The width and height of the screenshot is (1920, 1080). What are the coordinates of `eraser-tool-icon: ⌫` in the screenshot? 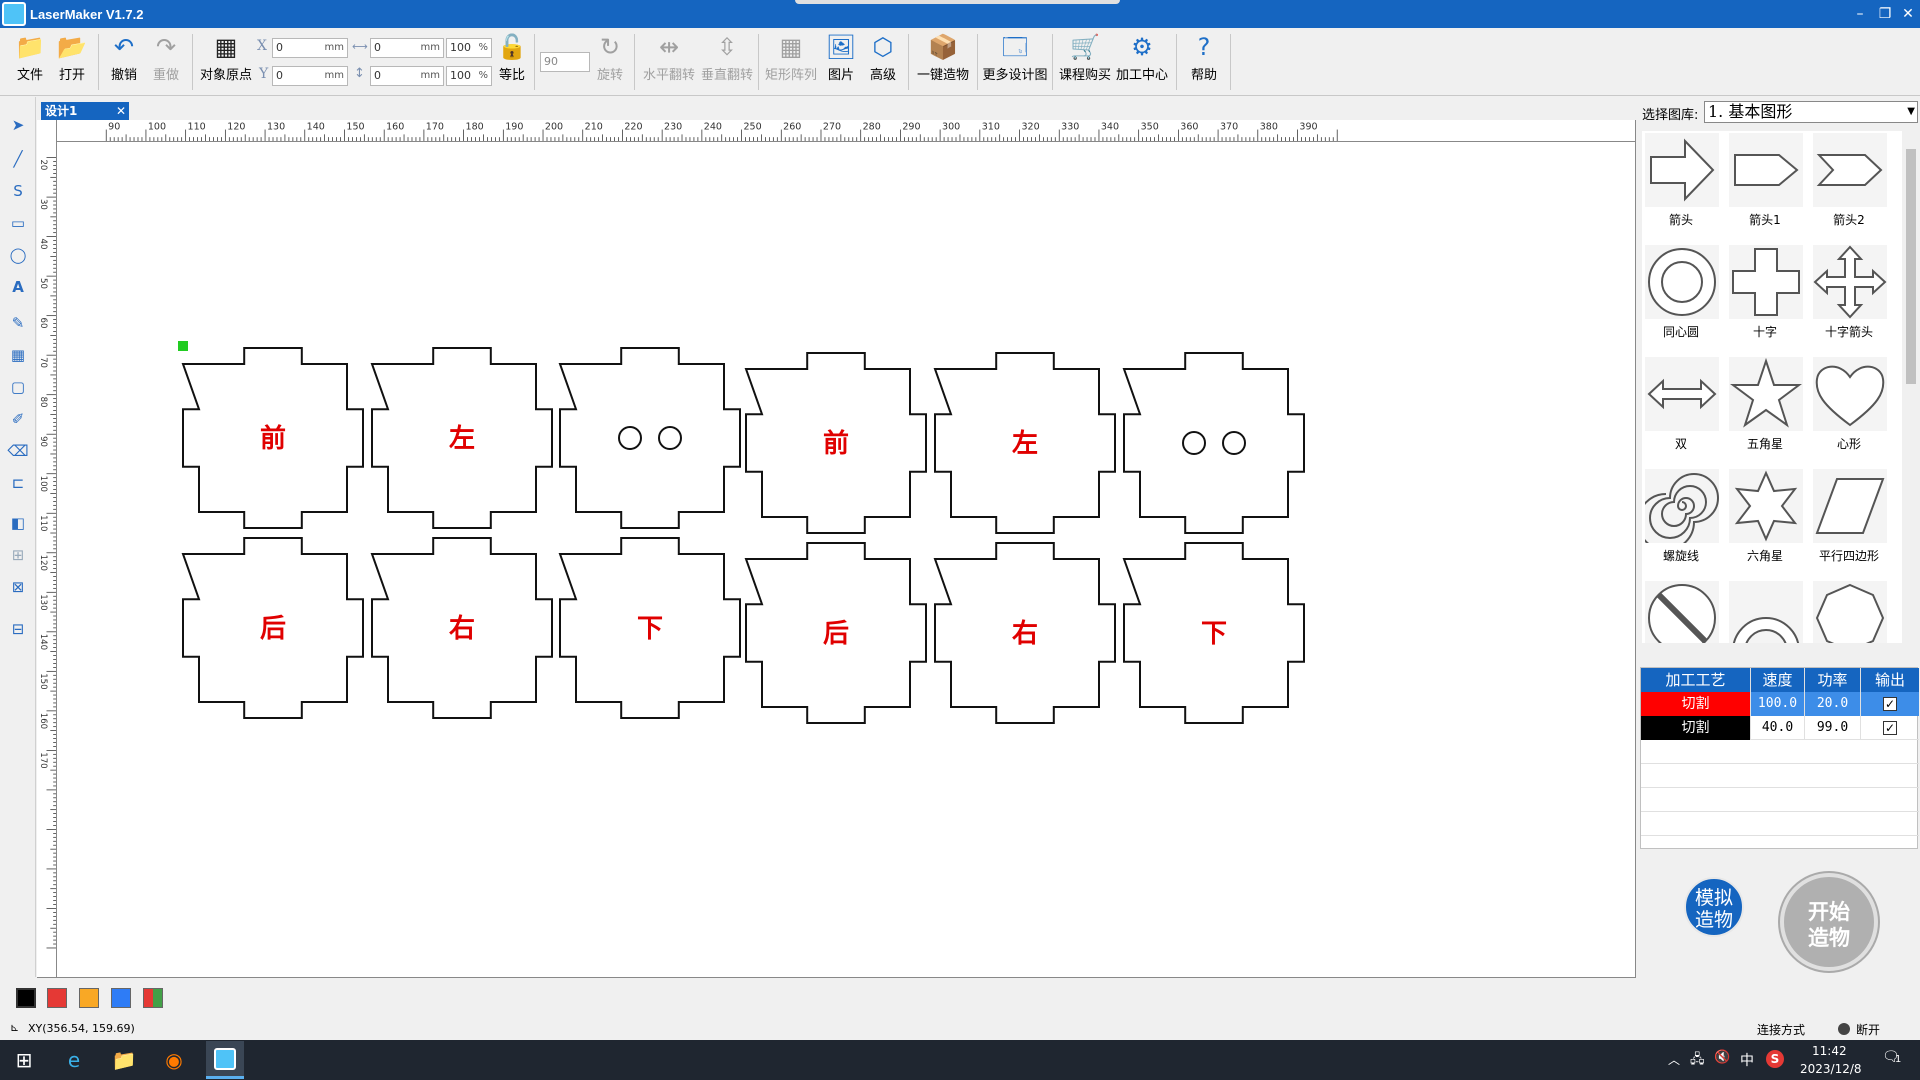 It's located at (18, 451).